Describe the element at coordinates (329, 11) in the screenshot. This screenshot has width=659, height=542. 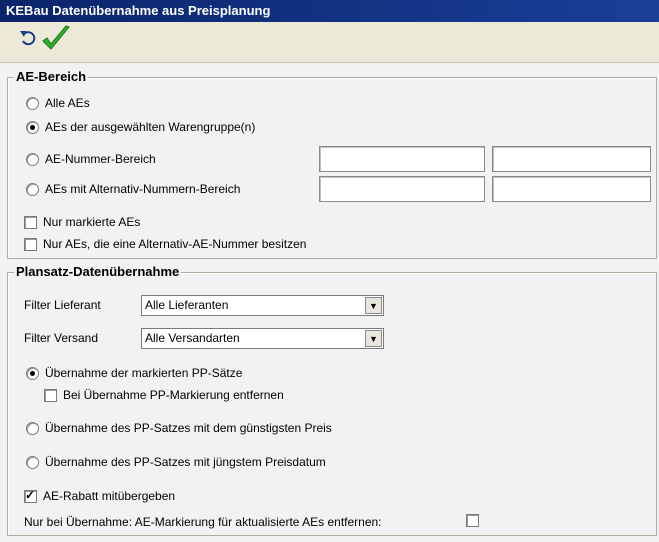
I see `window-title: KEBau Datenübernahme aus Preisplanung` at that location.